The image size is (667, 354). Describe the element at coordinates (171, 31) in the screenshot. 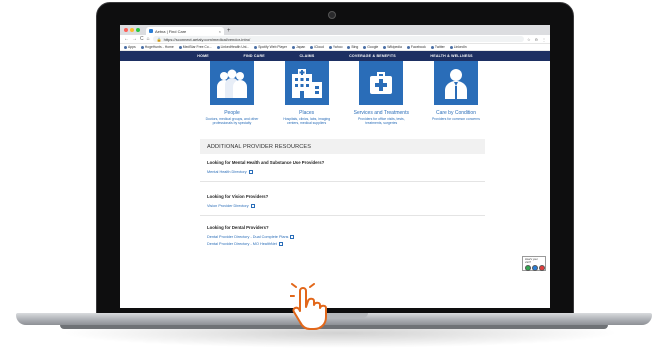

I see `tab-title: Aetna | Find Care` at that location.